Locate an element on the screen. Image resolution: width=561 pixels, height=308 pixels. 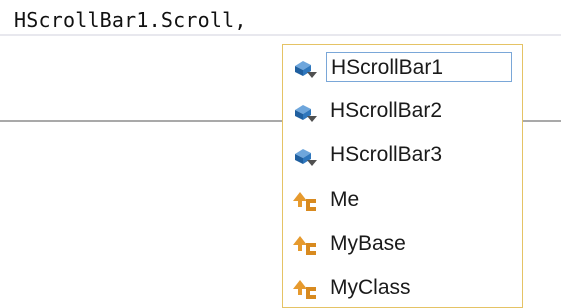
completion-item-label: MyClass is located at coordinates (370, 287).